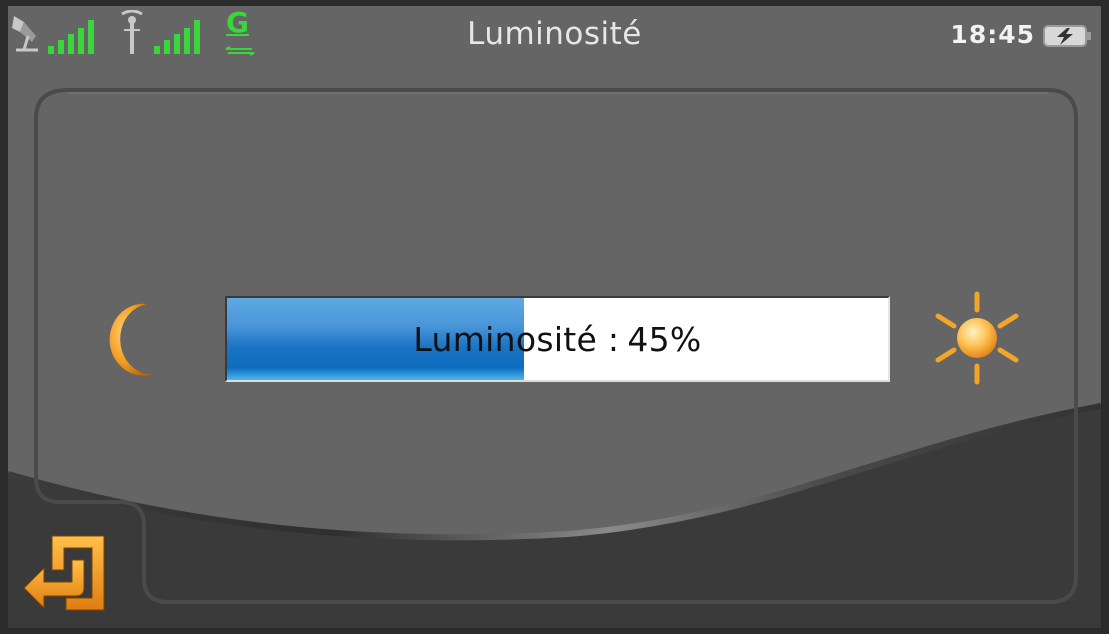 The width and height of the screenshot is (1109, 634). What do you see at coordinates (1067, 36) in the screenshot?
I see `battery-charging-icon` at bounding box center [1067, 36].